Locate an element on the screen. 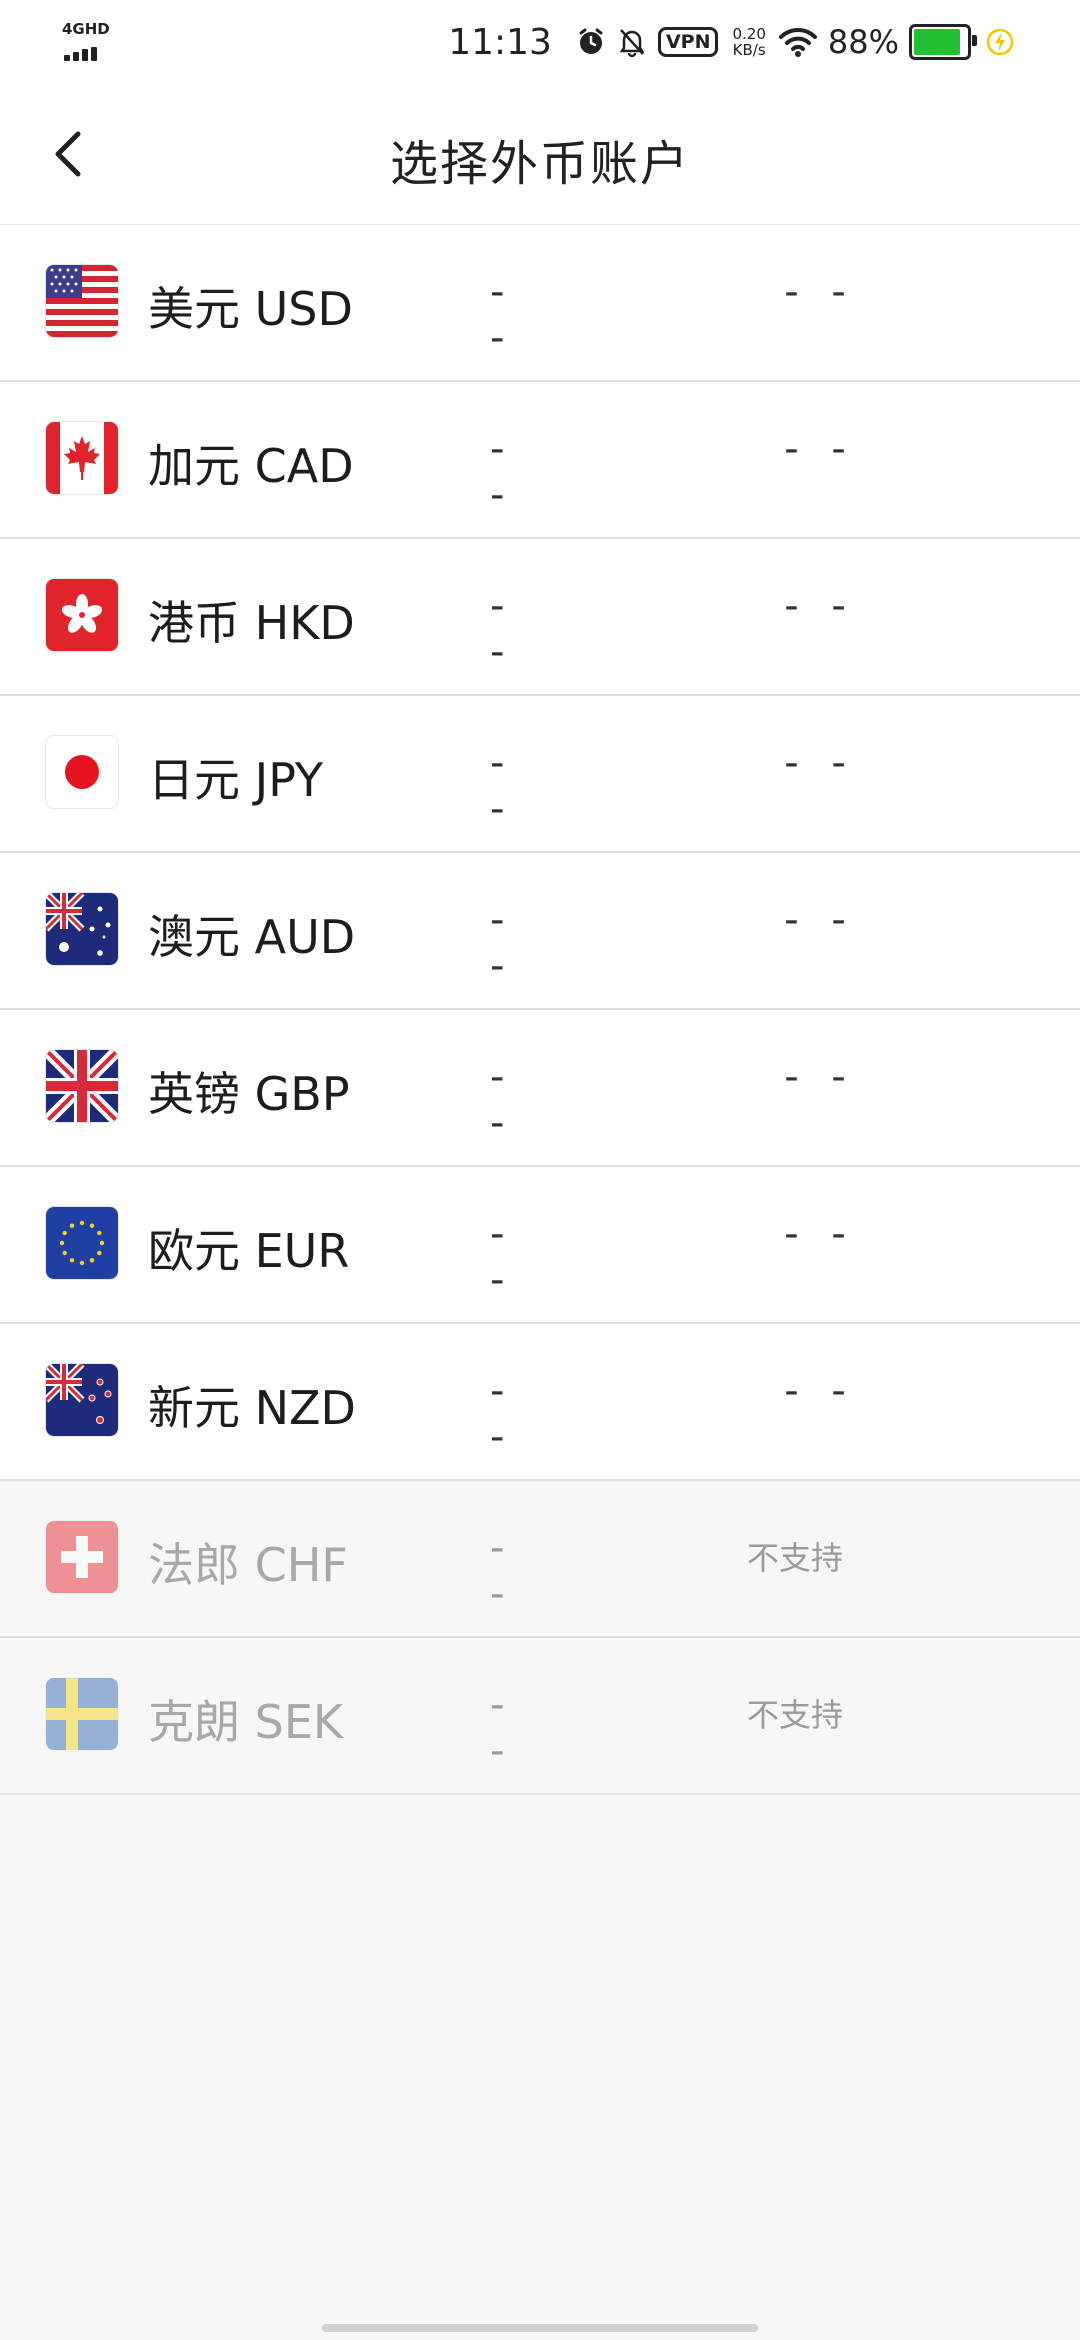  home-indicator is located at coordinates (540, 2328).